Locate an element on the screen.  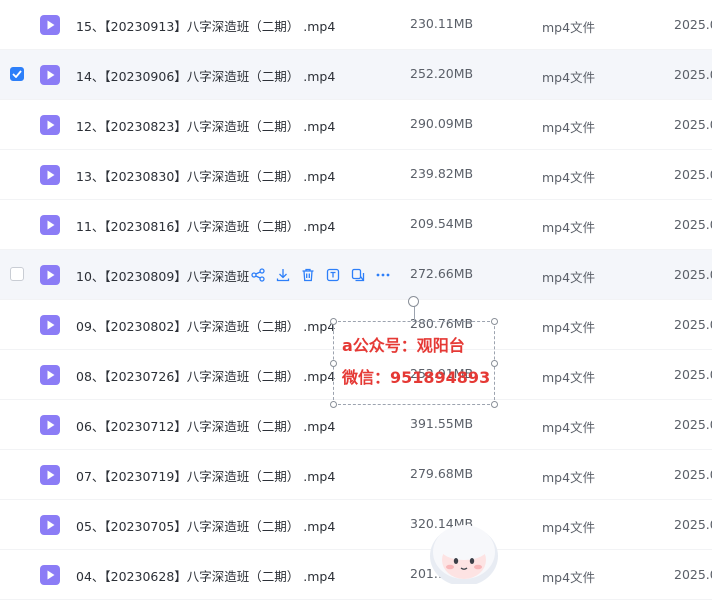
file-size: 230.11MB is located at coordinates (442, 23).